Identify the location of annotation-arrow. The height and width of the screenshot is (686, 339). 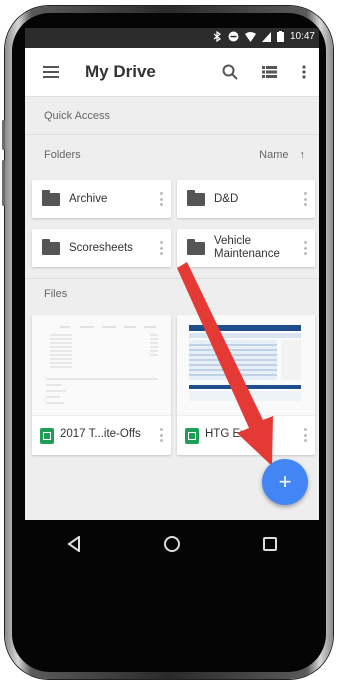
(225, 364).